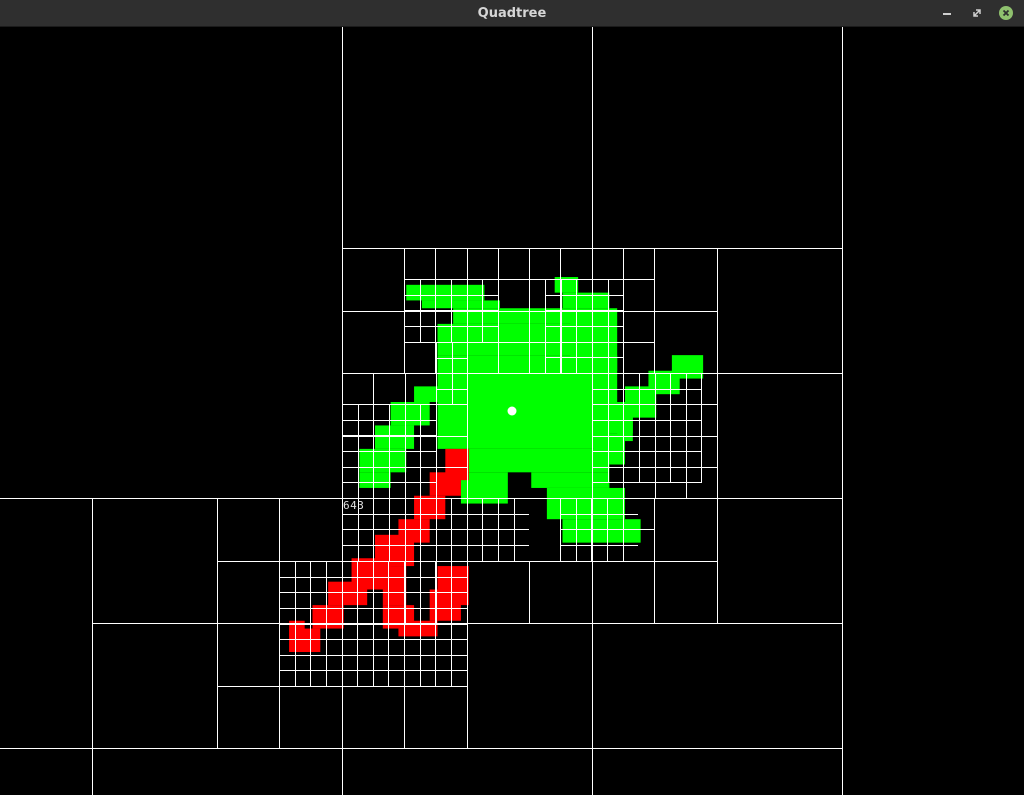  I want to click on close-button, so click(1006, 13).